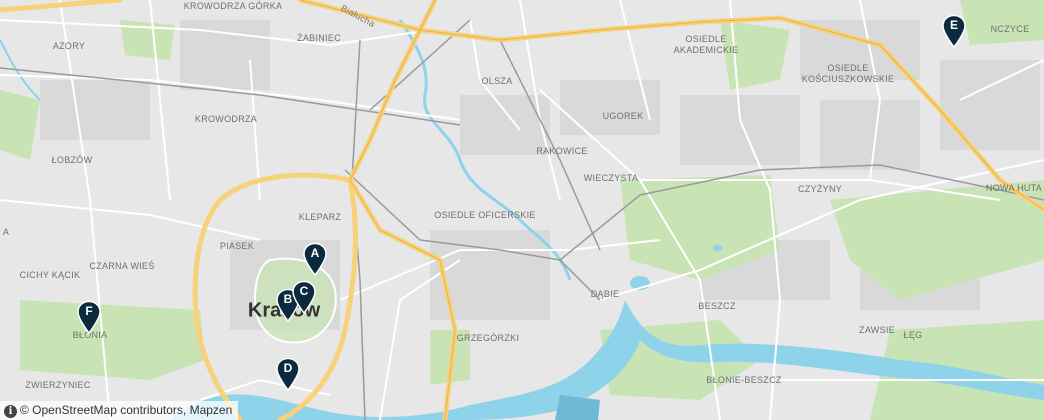 The height and width of the screenshot is (420, 1044). I want to click on map-marker-a: A, so click(315, 259).